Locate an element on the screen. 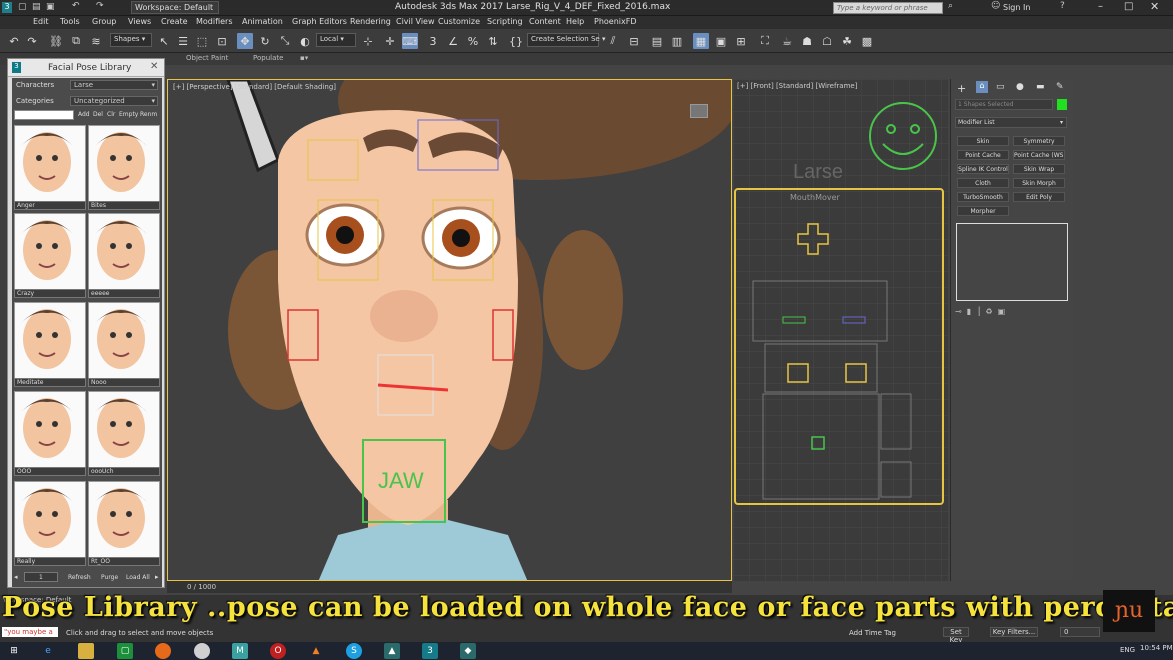  file-explorer-icon is located at coordinates (86, 651).